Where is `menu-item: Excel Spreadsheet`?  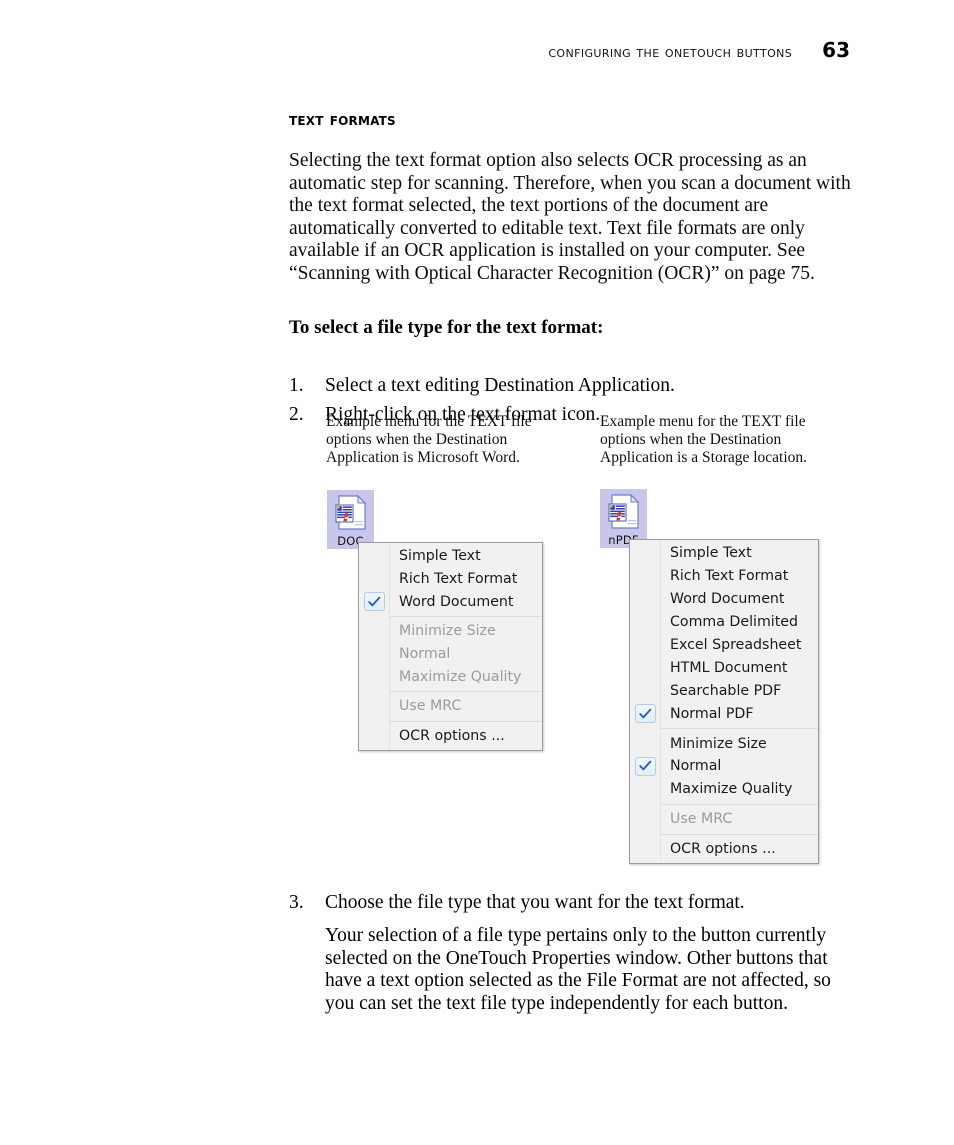 menu-item: Excel Spreadsheet is located at coordinates (724, 645).